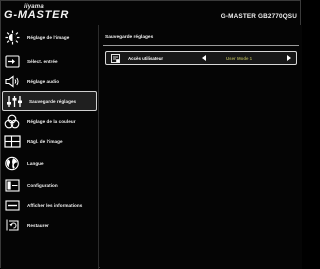 The image size is (320, 269). Describe the element at coordinates (12, 81) in the screenshot. I see `speaker-icon` at that location.